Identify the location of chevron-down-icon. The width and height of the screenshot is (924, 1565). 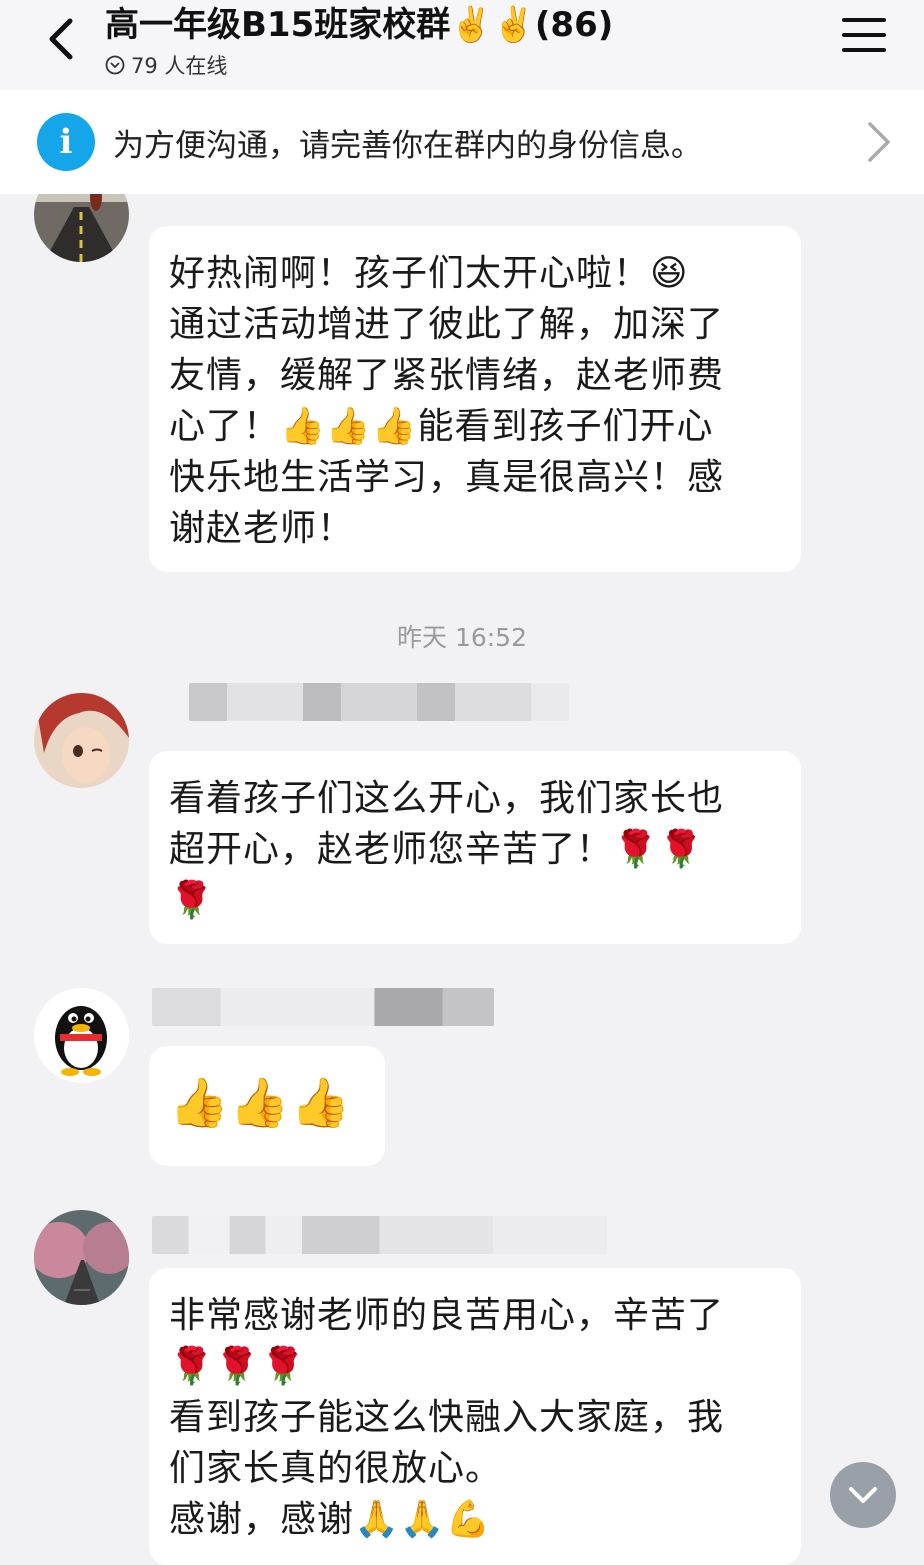
(863, 1495).